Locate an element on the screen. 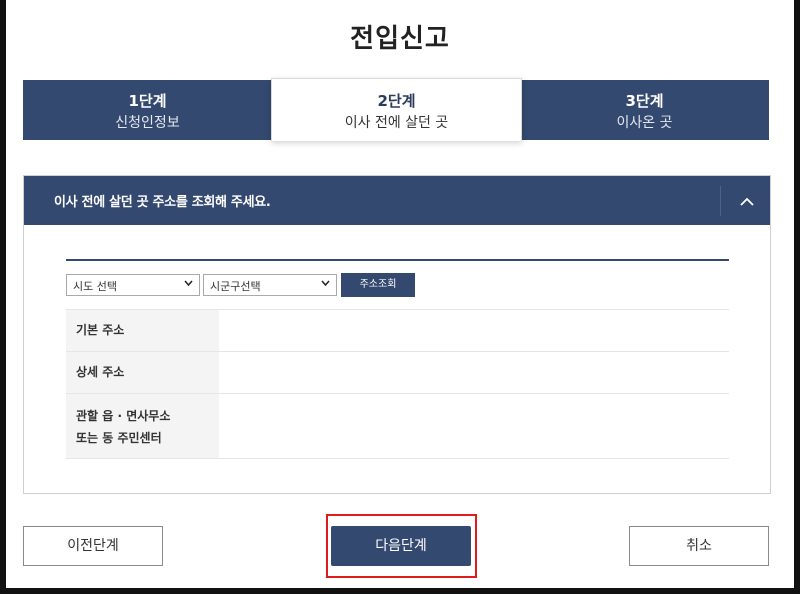 The width and height of the screenshot is (800, 594). step-2-active: 2단계 이사 전에 살던 곳 is located at coordinates (396, 109).